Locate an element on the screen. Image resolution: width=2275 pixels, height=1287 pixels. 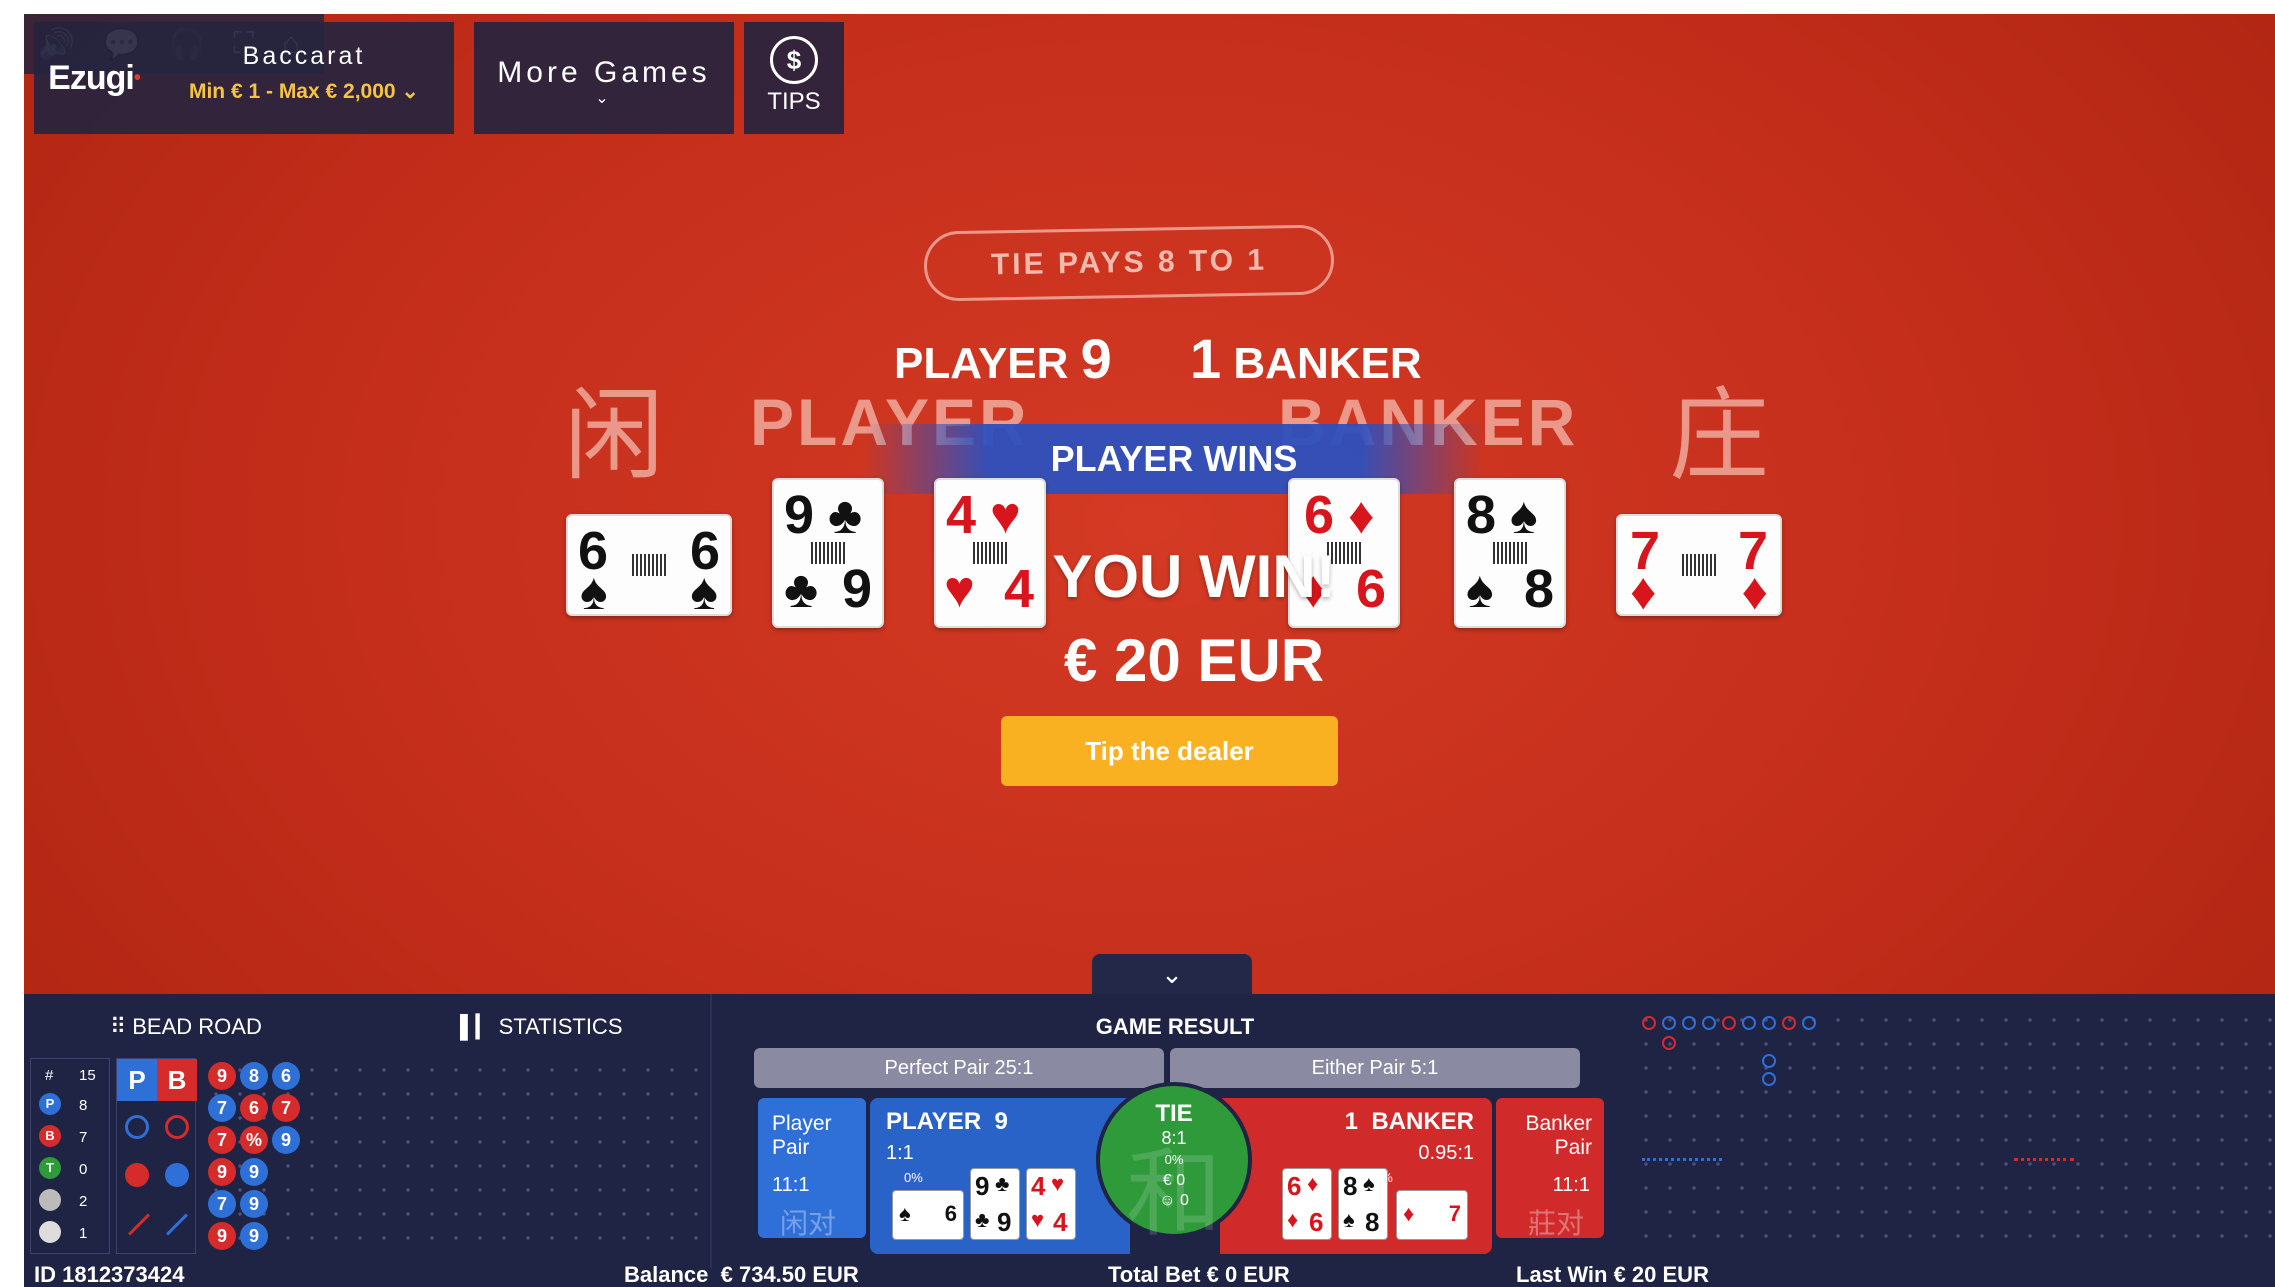
bead-road-icon: ⠿ is located at coordinates (118, 1026).